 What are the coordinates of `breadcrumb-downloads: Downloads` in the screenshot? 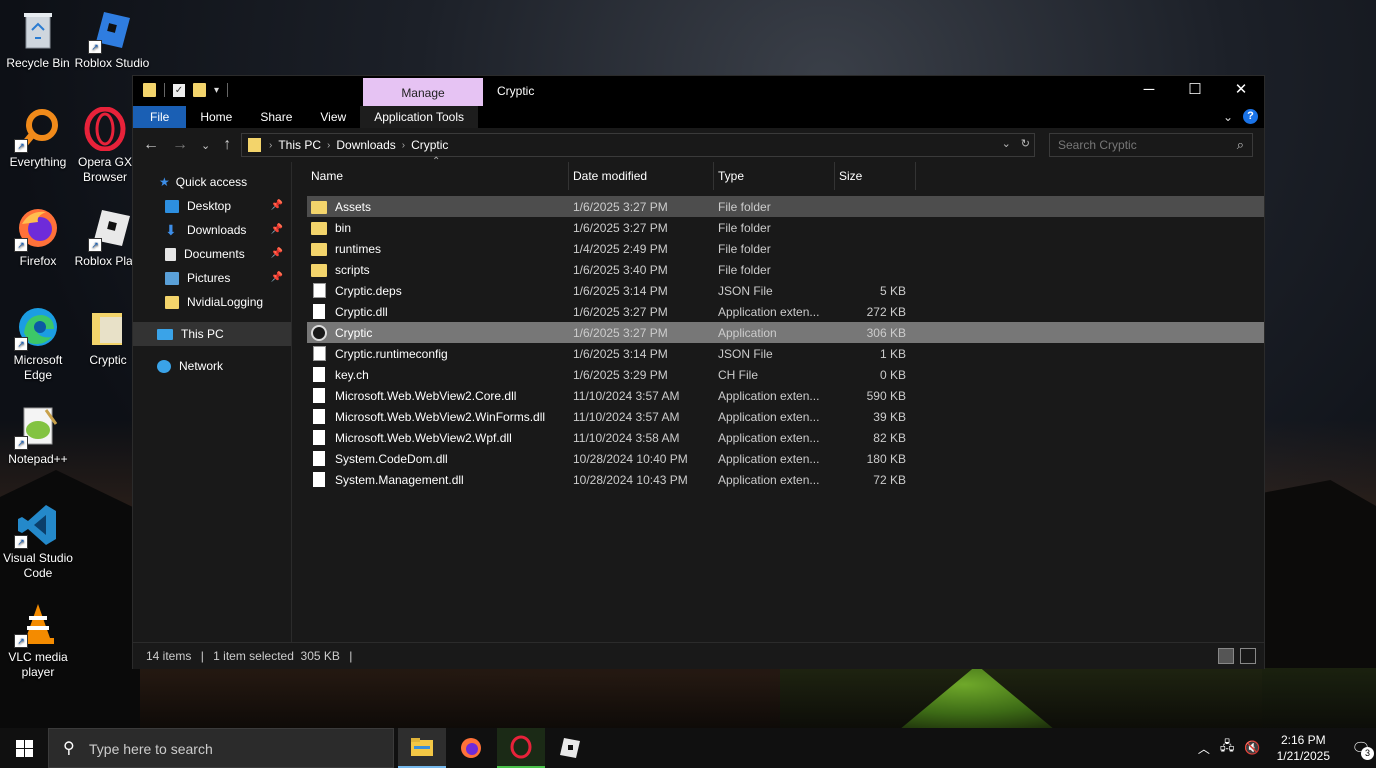 It's located at (365, 145).